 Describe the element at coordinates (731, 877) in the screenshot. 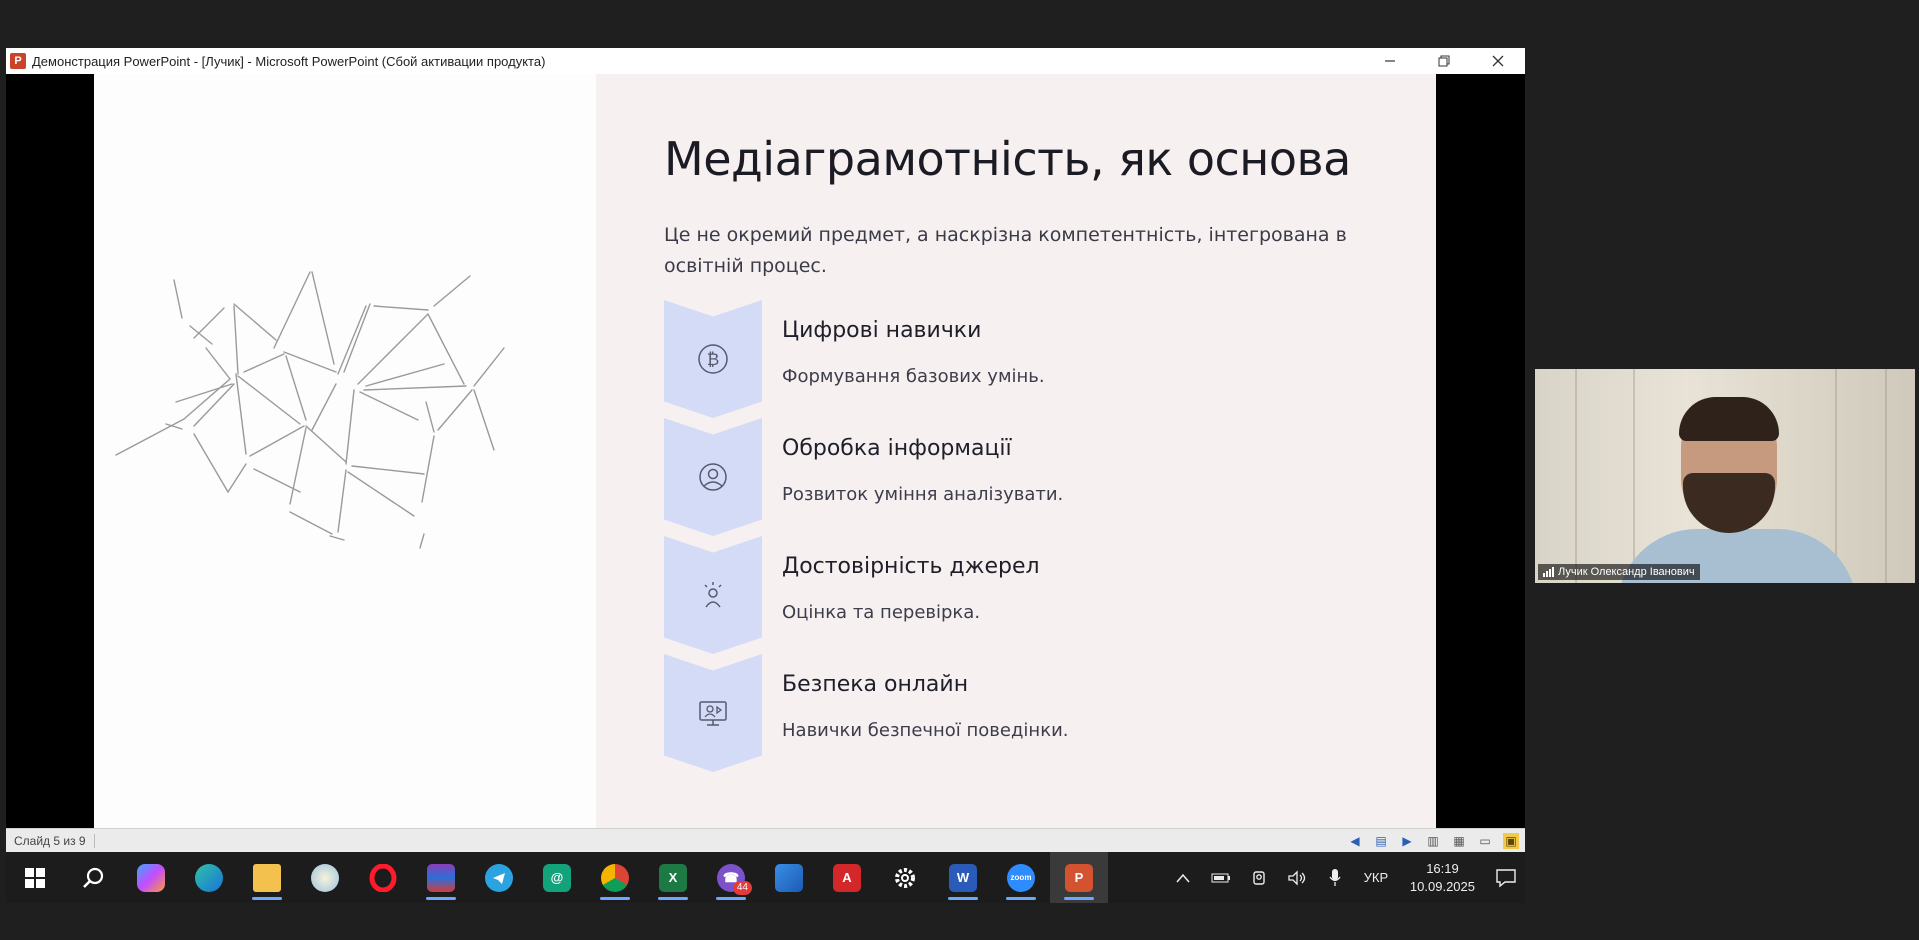

I see `taskbar-viber: ☎ 44` at that location.